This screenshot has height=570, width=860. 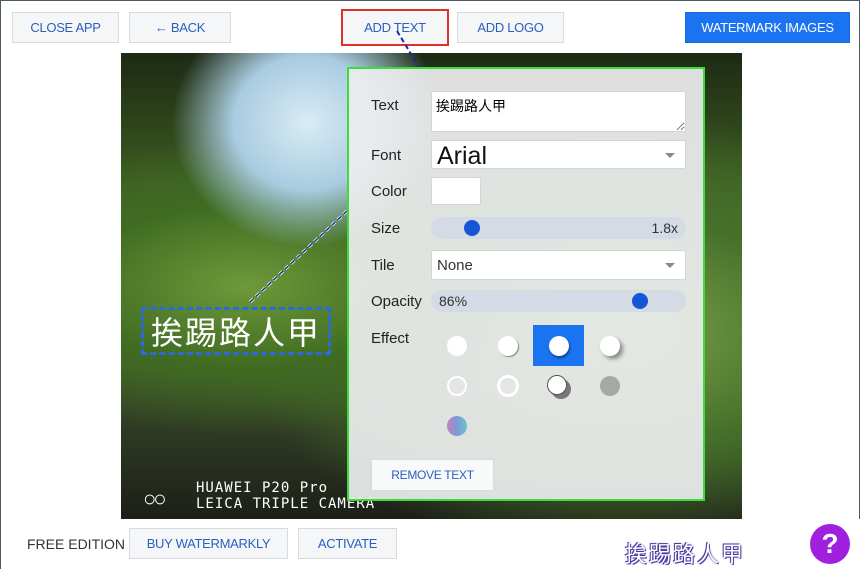 I want to click on font-select: Arial, so click(x=558, y=155).